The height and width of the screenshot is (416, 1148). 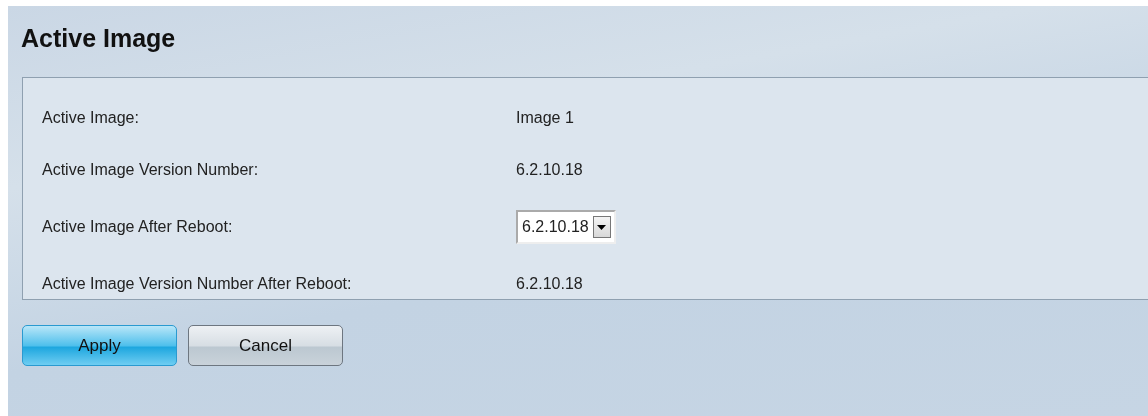 I want to click on field-label: Active Image Version Number:, so click(x=151, y=170).